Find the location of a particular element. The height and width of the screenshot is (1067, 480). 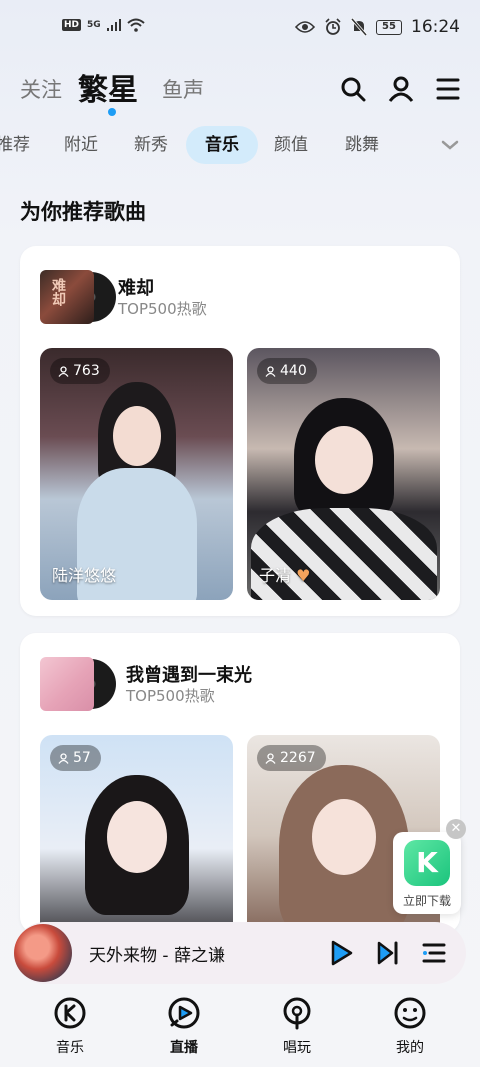

status-bar: HD 5G 55 16:24 is located at coordinates (240, 29).